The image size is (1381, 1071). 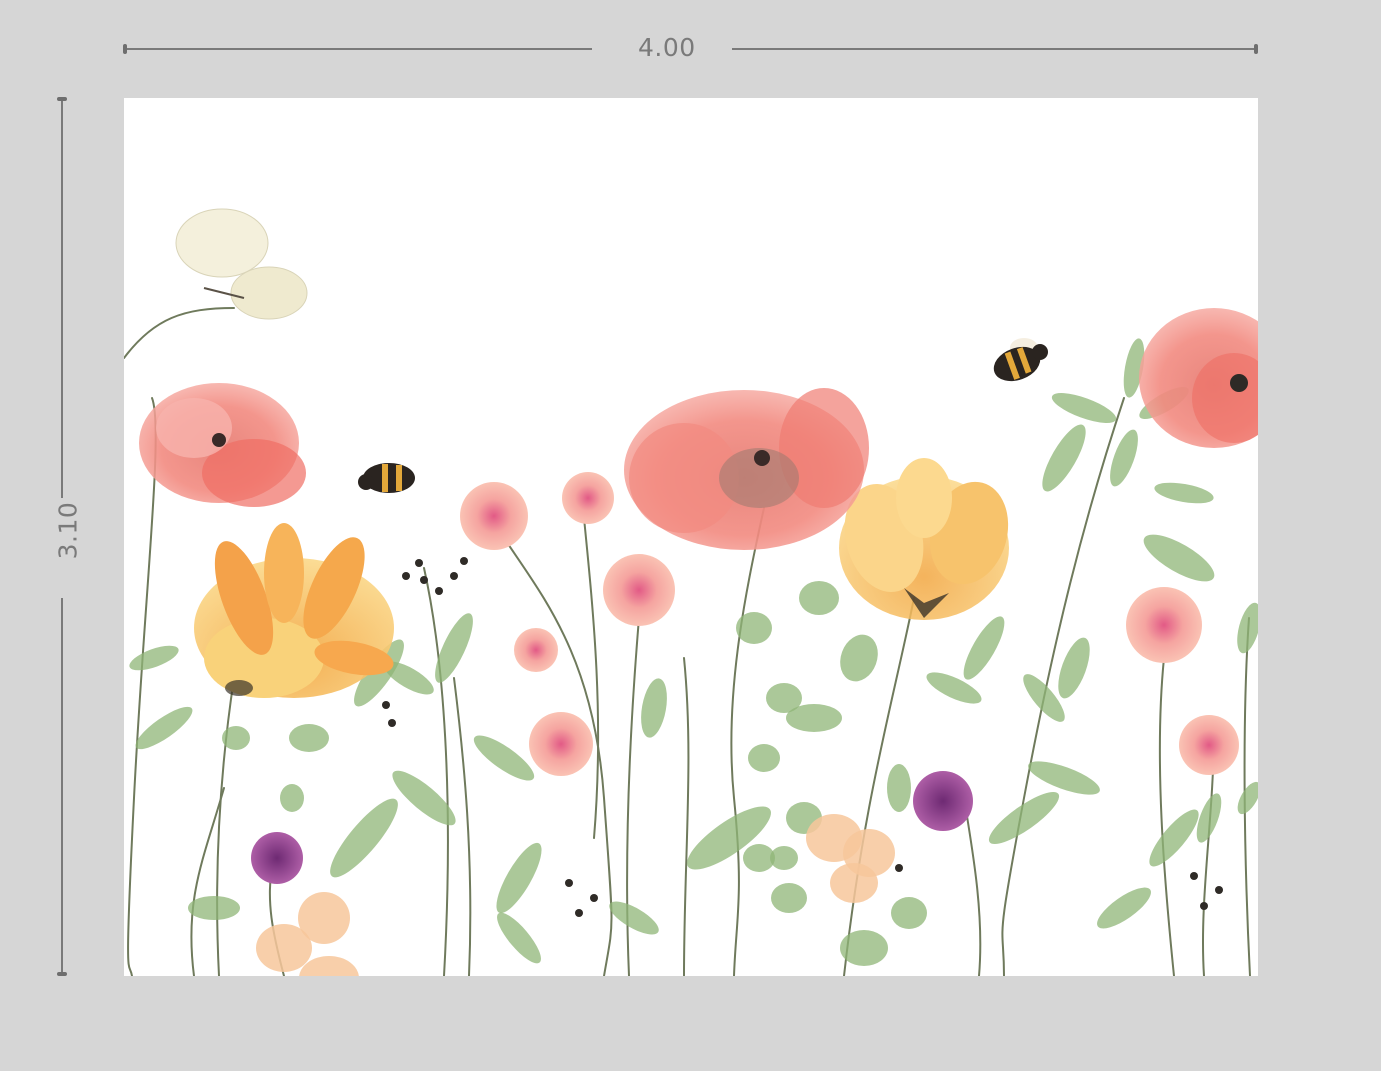 I want to click on height-label: 3.10, so click(x=68, y=530).